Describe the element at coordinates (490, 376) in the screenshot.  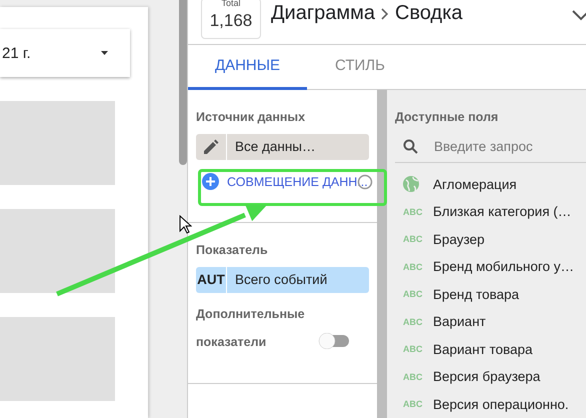
I see `field-item: ABC Версия браузера` at that location.